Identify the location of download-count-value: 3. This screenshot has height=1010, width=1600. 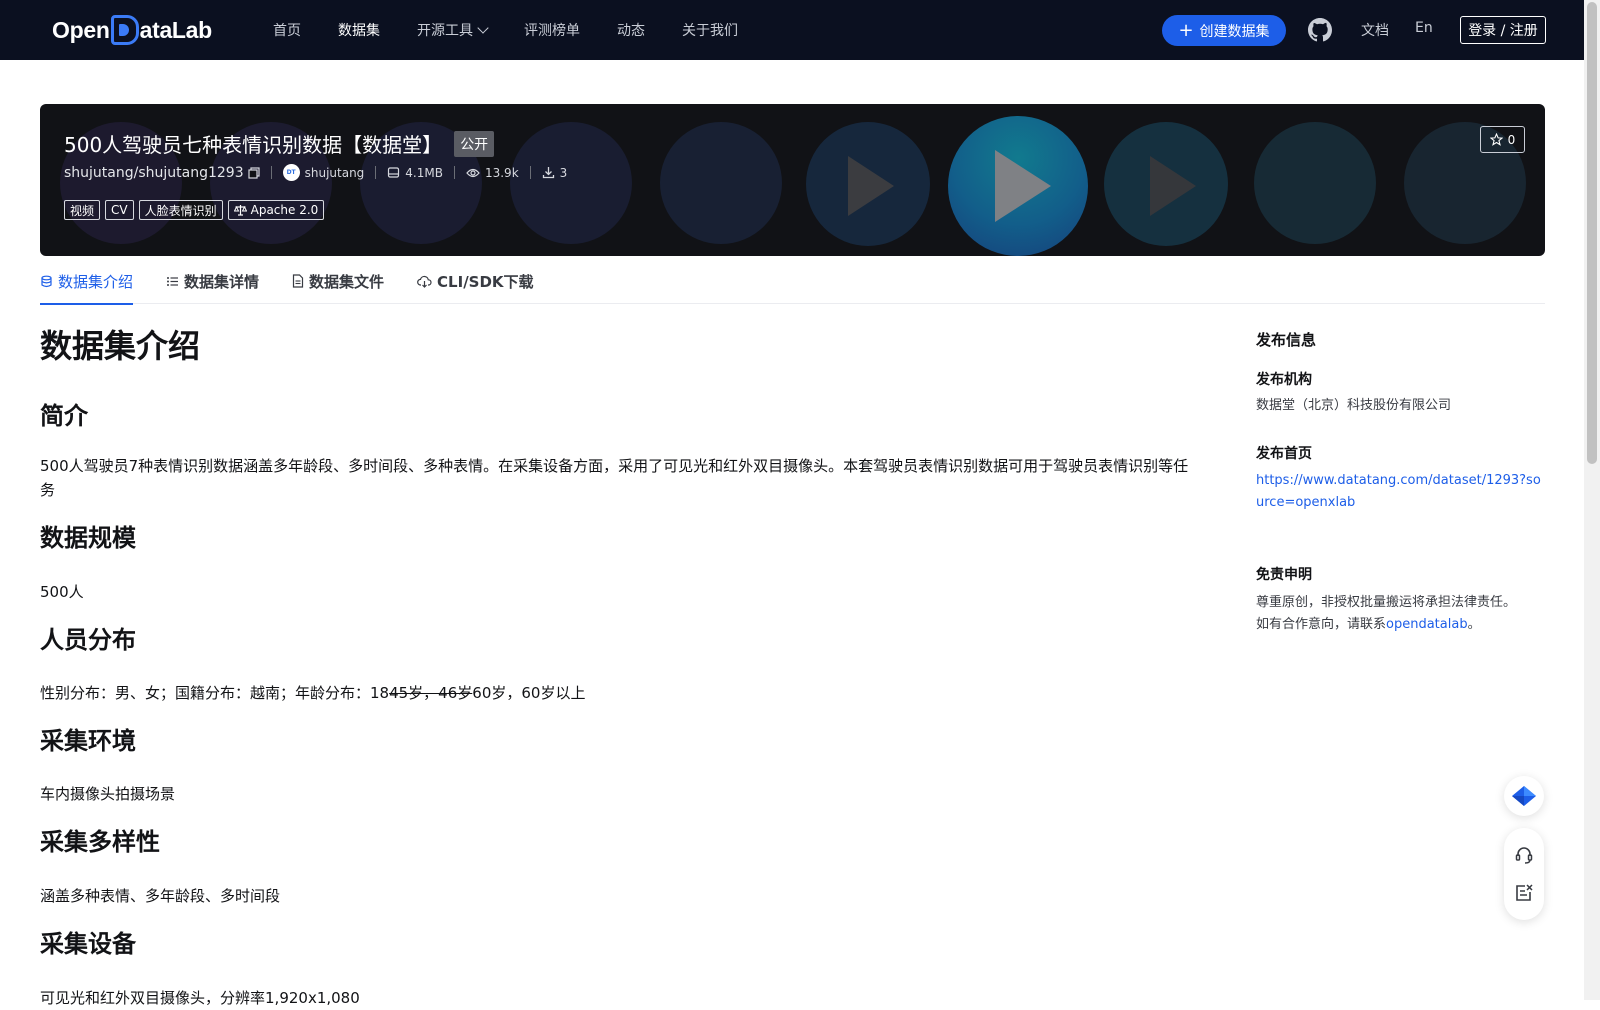
(563, 172).